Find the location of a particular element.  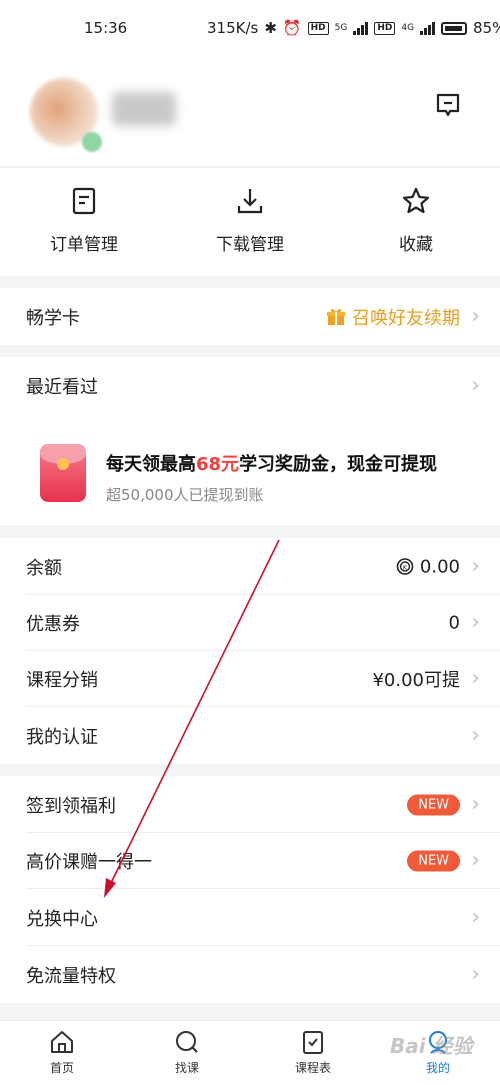

quick-actions: 订单管理 下载管理 收藏 is located at coordinates (250, 221).